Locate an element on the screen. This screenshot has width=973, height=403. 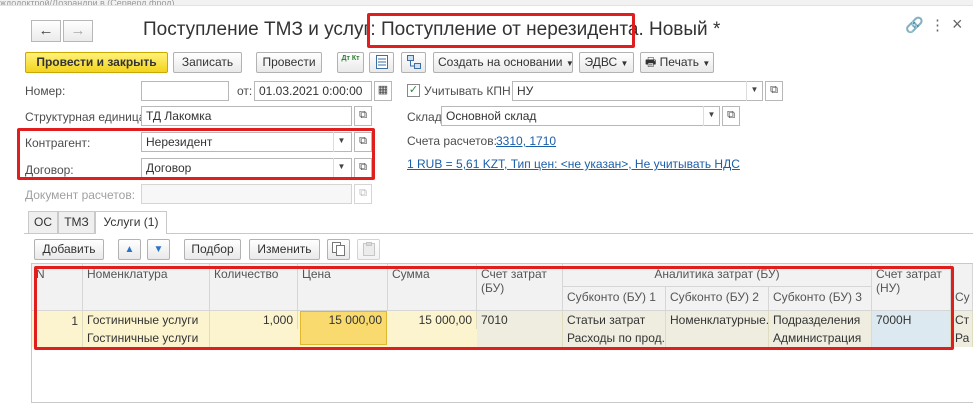
cell-subconto-3-line2: Администрация is located at coordinates (820, 338).